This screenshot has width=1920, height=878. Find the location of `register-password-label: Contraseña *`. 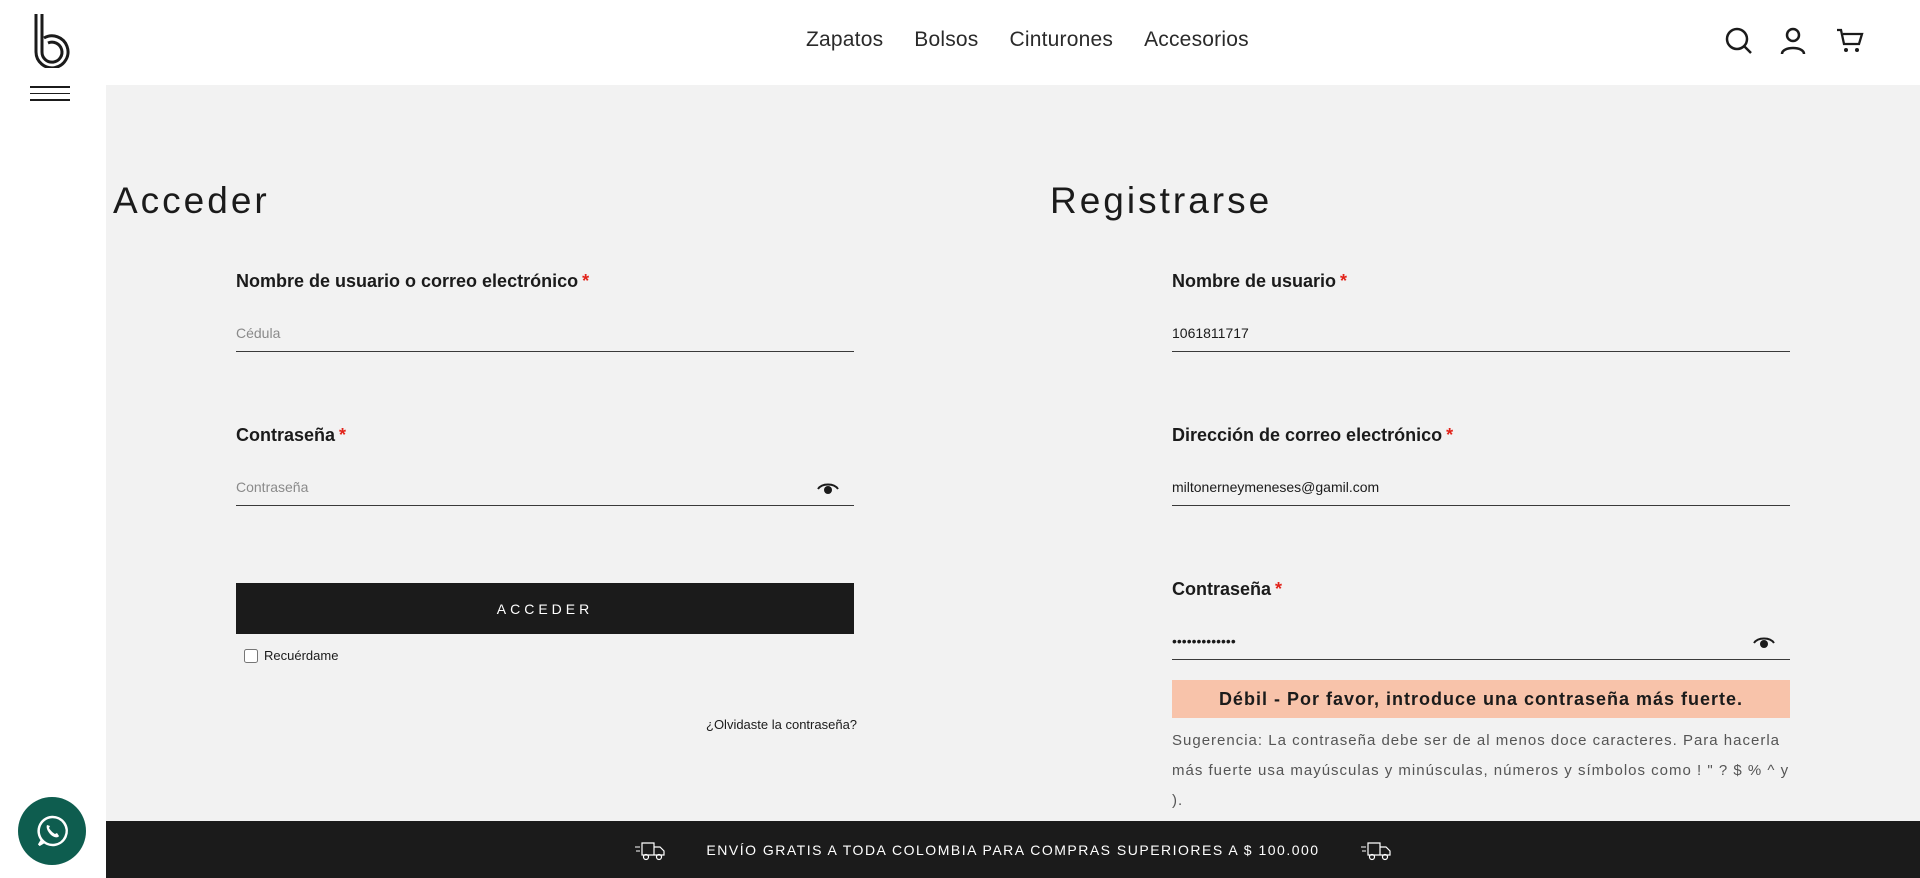

register-password-label: Contraseña * is located at coordinates (1227, 589).